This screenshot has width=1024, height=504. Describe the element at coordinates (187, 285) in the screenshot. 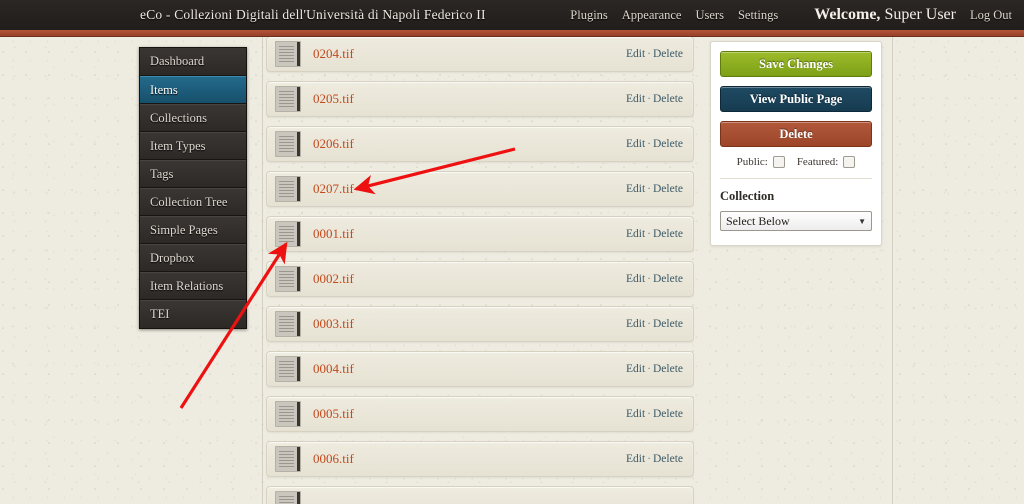

I see `sidebar-item-label: Item Relations` at that location.